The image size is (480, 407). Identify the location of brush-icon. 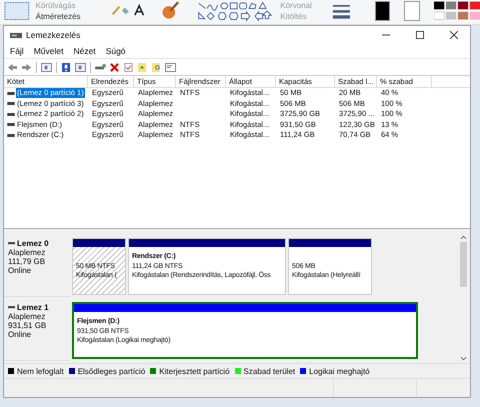
(170, 10).